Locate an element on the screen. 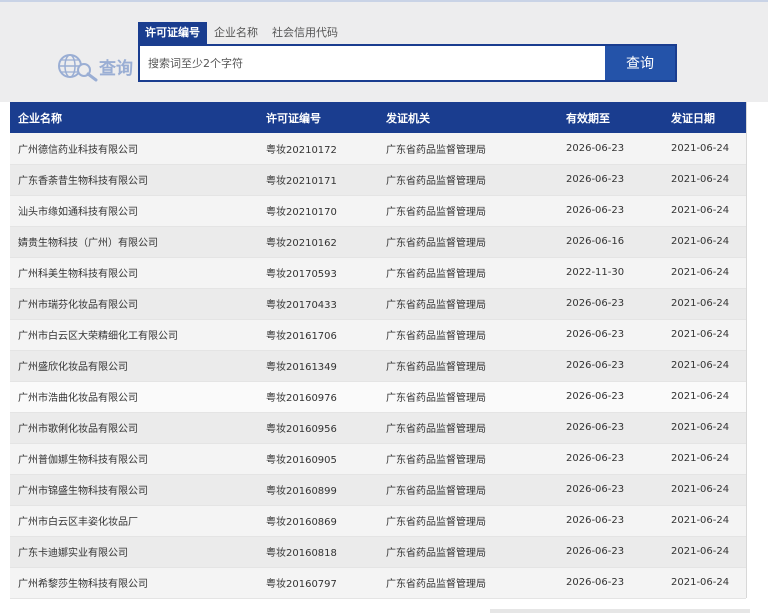  cell-valid-until: 2026-06-16 is located at coordinates (610, 242).